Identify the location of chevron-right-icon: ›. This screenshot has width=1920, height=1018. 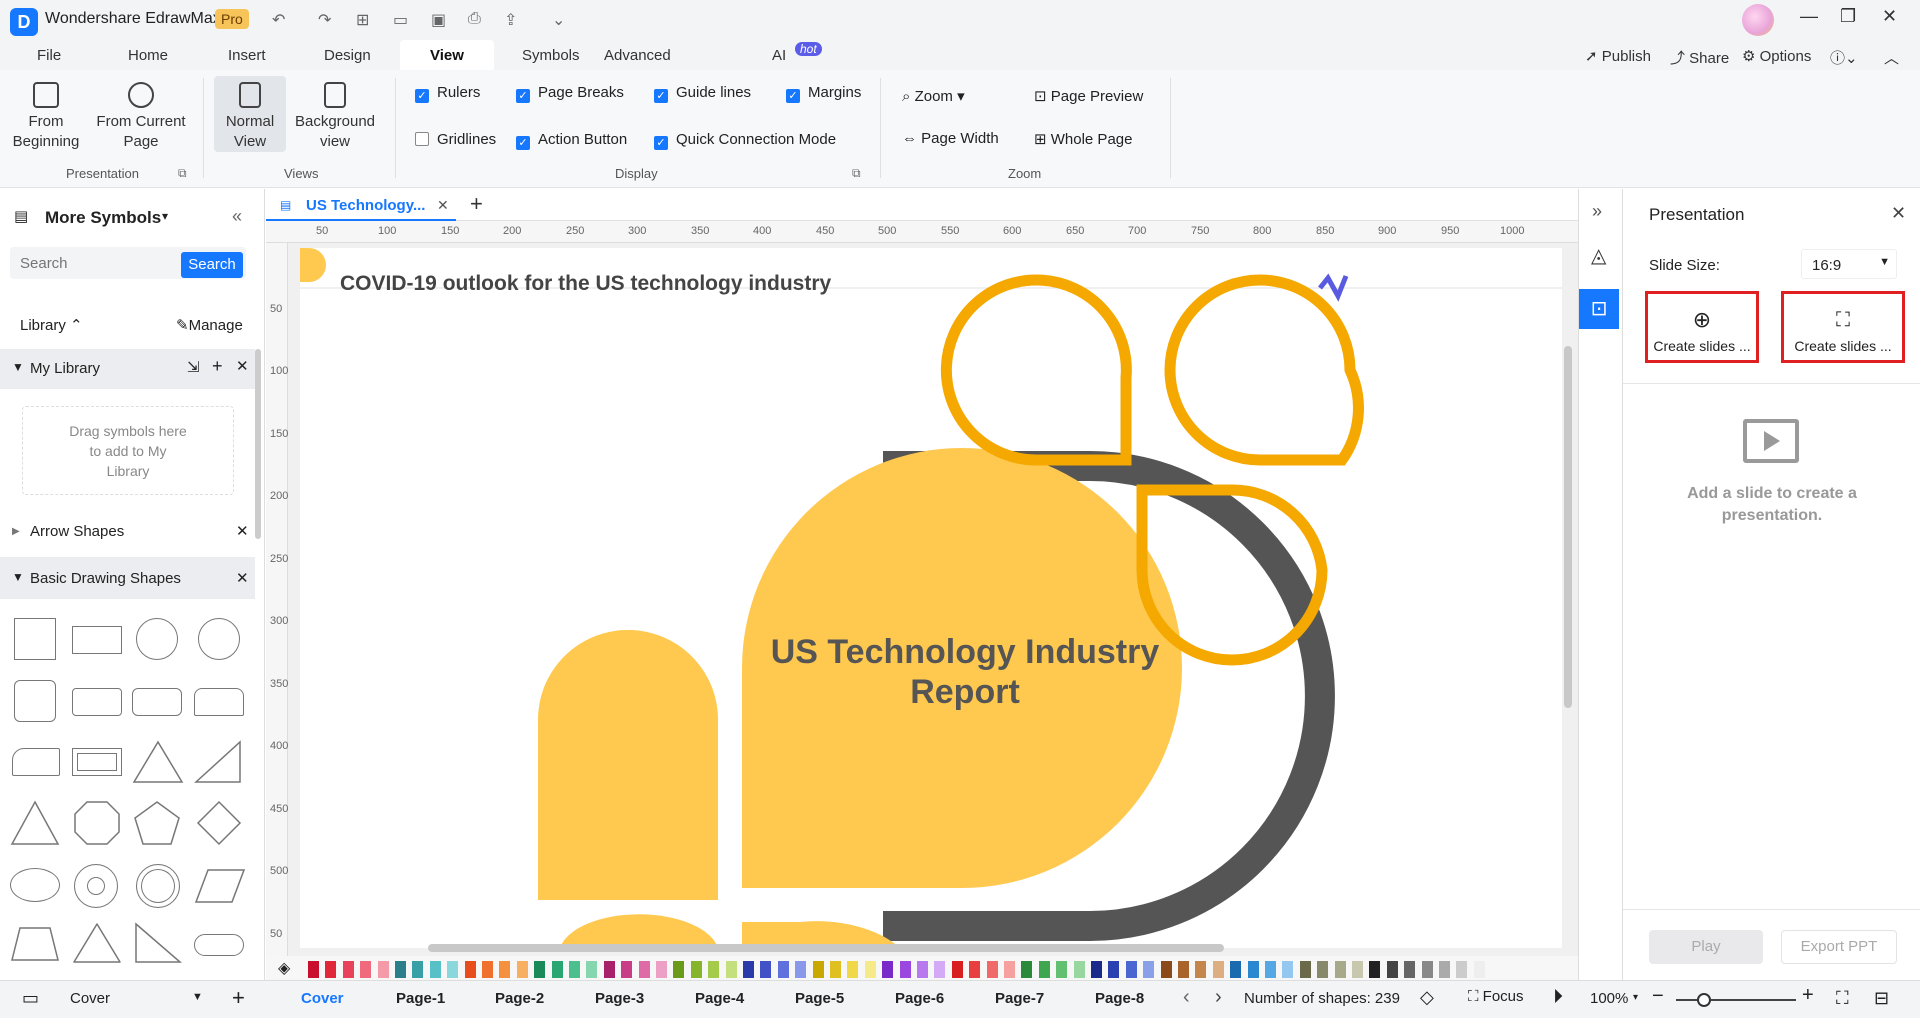
(1218, 997).